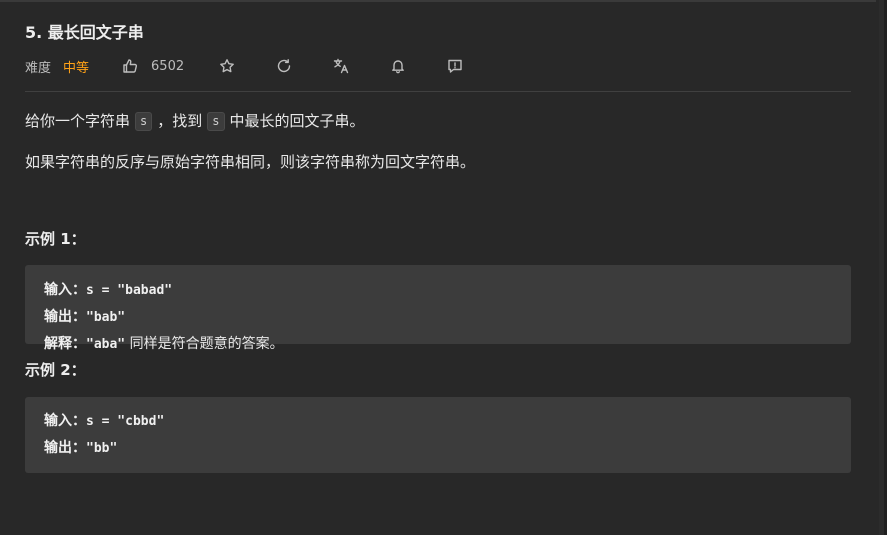 The image size is (887, 535). I want to click on example-1-title: 示例 1：, so click(55, 239).